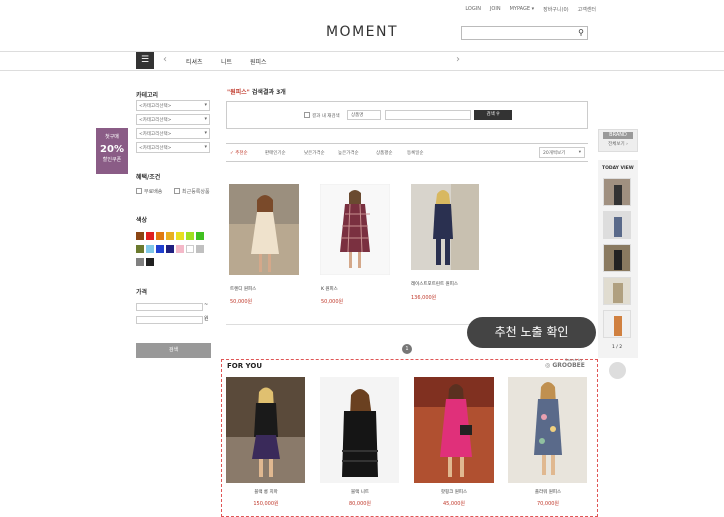  Describe the element at coordinates (495, 9) in the screenshot. I see `join-link: JOIN` at that location.